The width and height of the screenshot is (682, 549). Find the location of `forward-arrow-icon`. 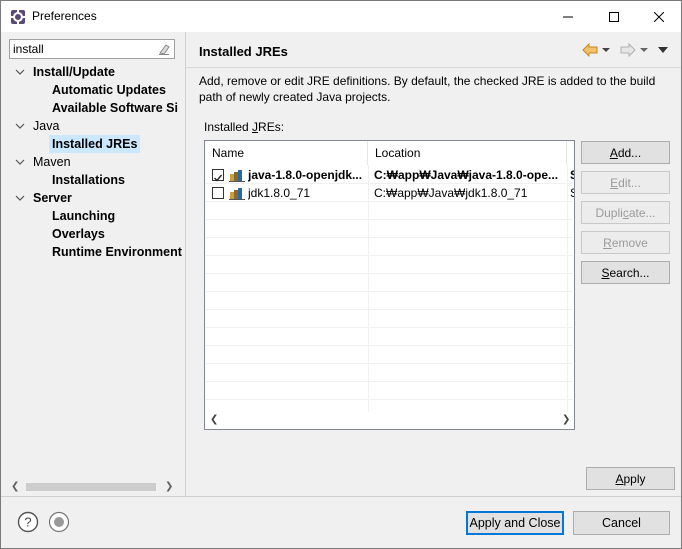

forward-arrow-icon is located at coordinates (628, 50).